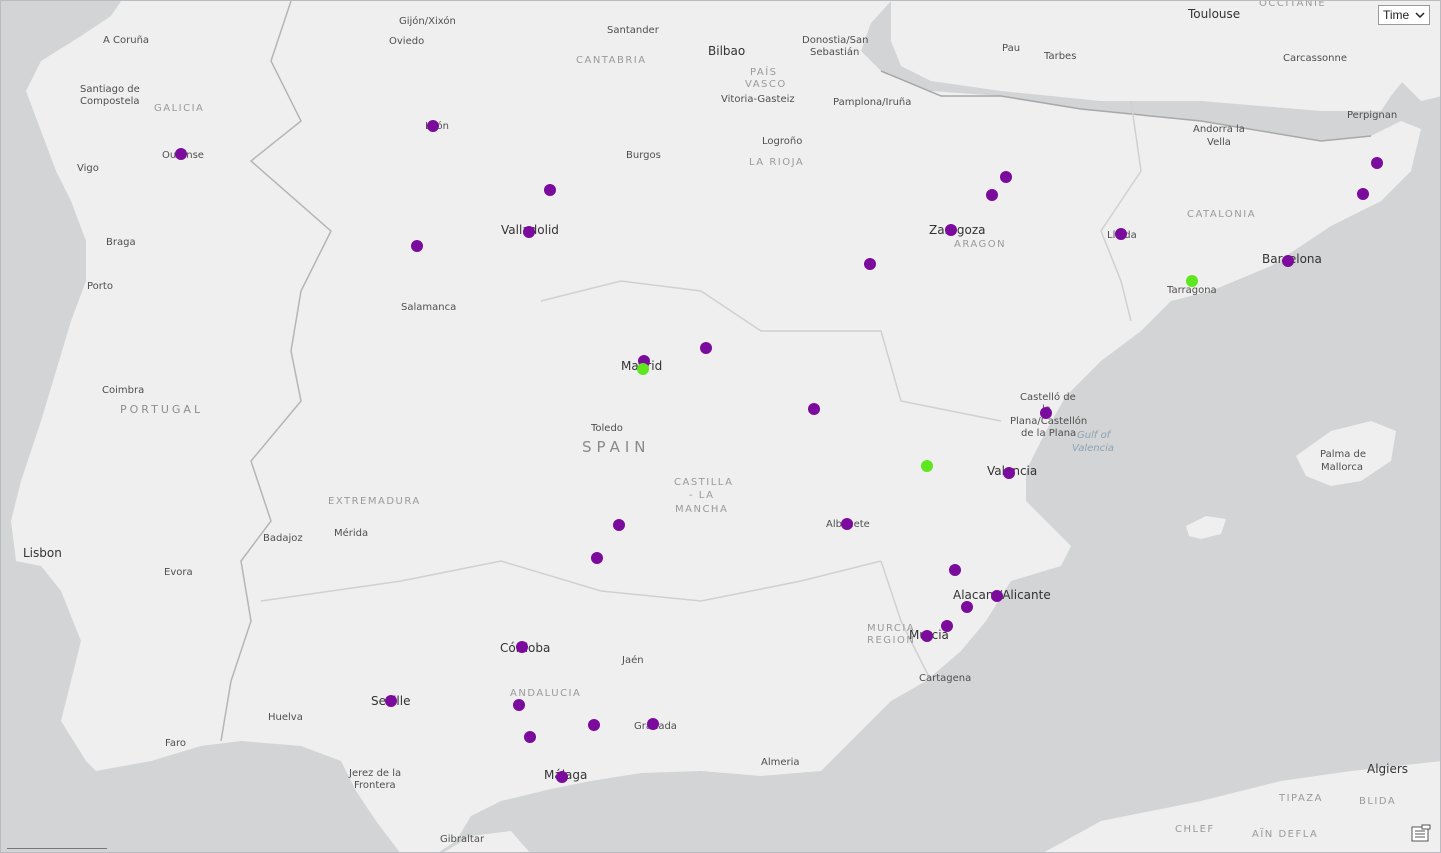 This screenshot has height=853, width=1441. I want to click on label-toledo: Toledo, so click(606, 428).